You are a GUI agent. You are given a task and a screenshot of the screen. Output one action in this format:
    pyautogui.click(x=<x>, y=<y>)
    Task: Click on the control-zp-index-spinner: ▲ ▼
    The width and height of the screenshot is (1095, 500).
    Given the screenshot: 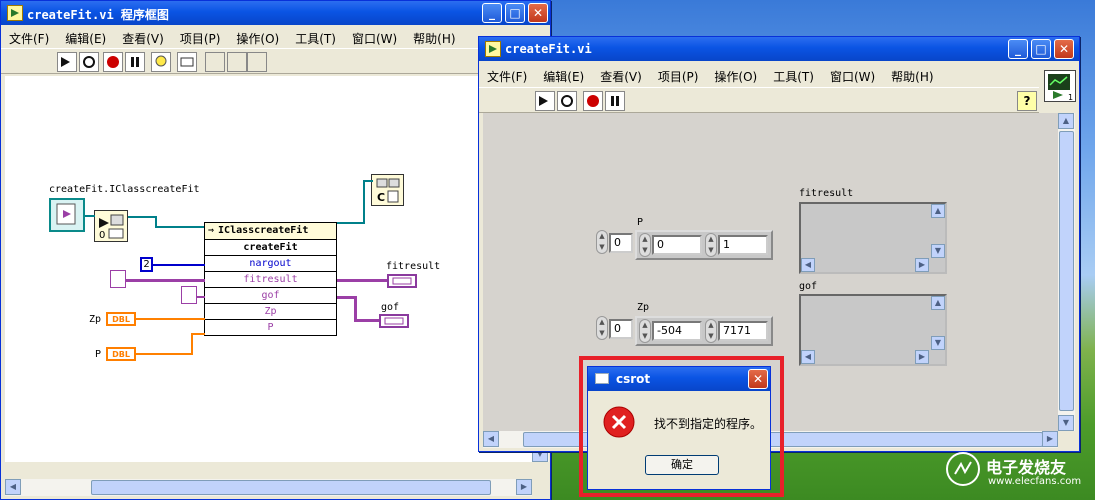 What is the action you would take?
    pyautogui.click(x=602, y=328)
    